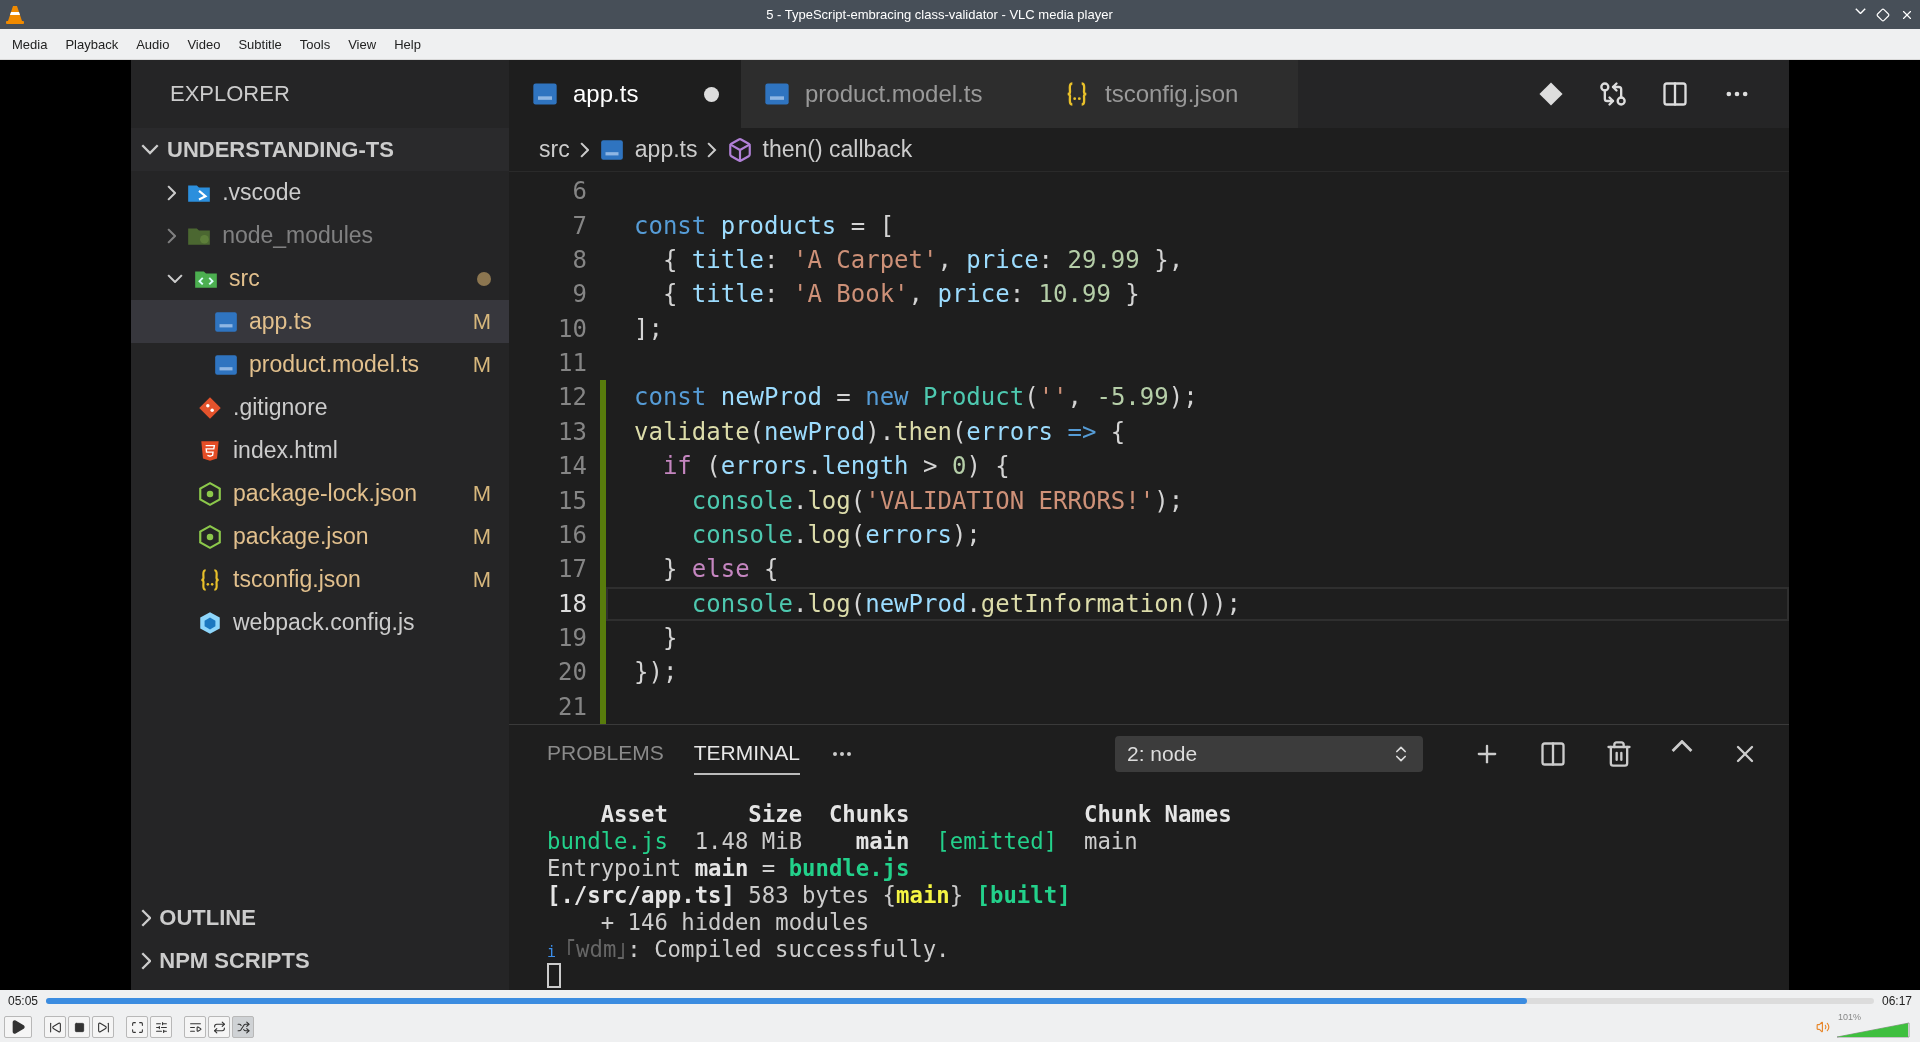  I want to click on menu-item: Media, so click(30, 44).